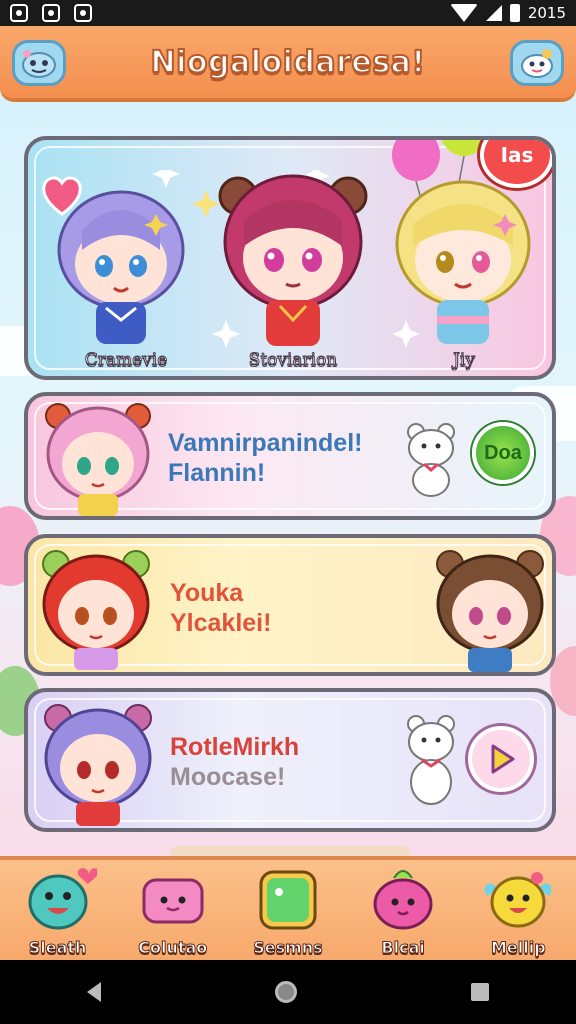  I want to click on yellow-creature-icon, so click(518, 900).